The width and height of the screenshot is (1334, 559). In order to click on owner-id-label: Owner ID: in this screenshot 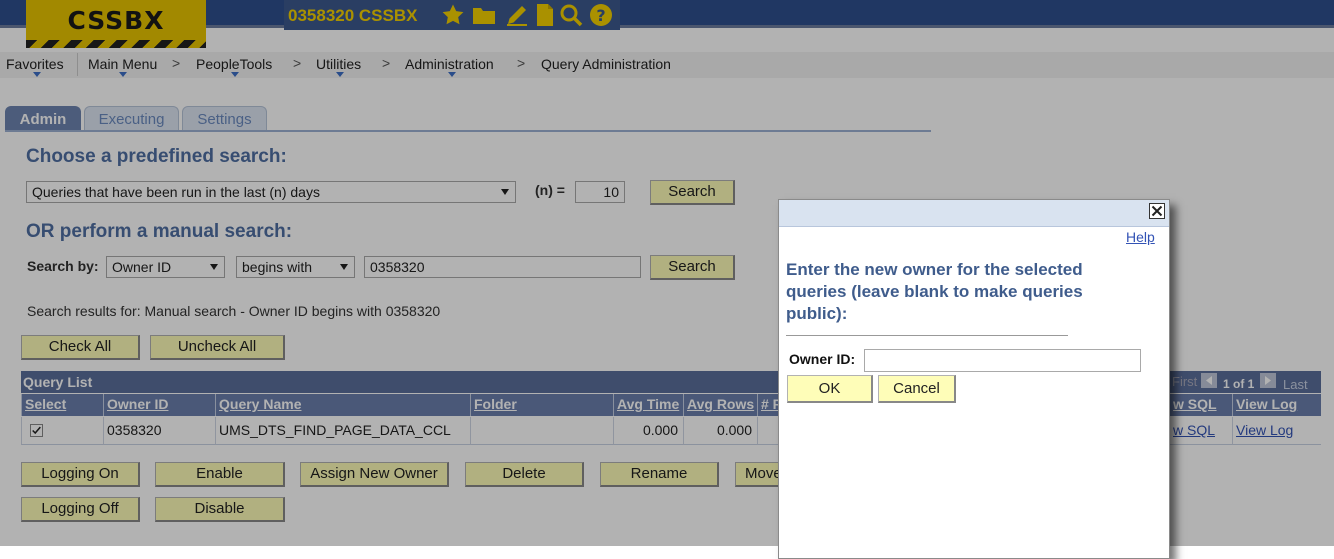, I will do `click(822, 359)`.